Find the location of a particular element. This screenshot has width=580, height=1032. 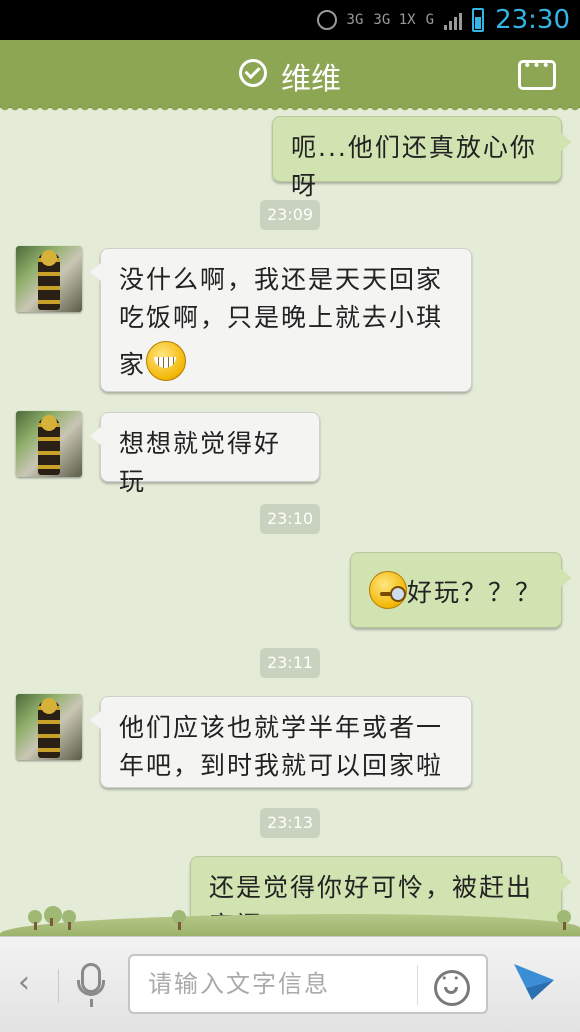

status-icons: 3G 3G 1X G is located at coordinates (400, 20).